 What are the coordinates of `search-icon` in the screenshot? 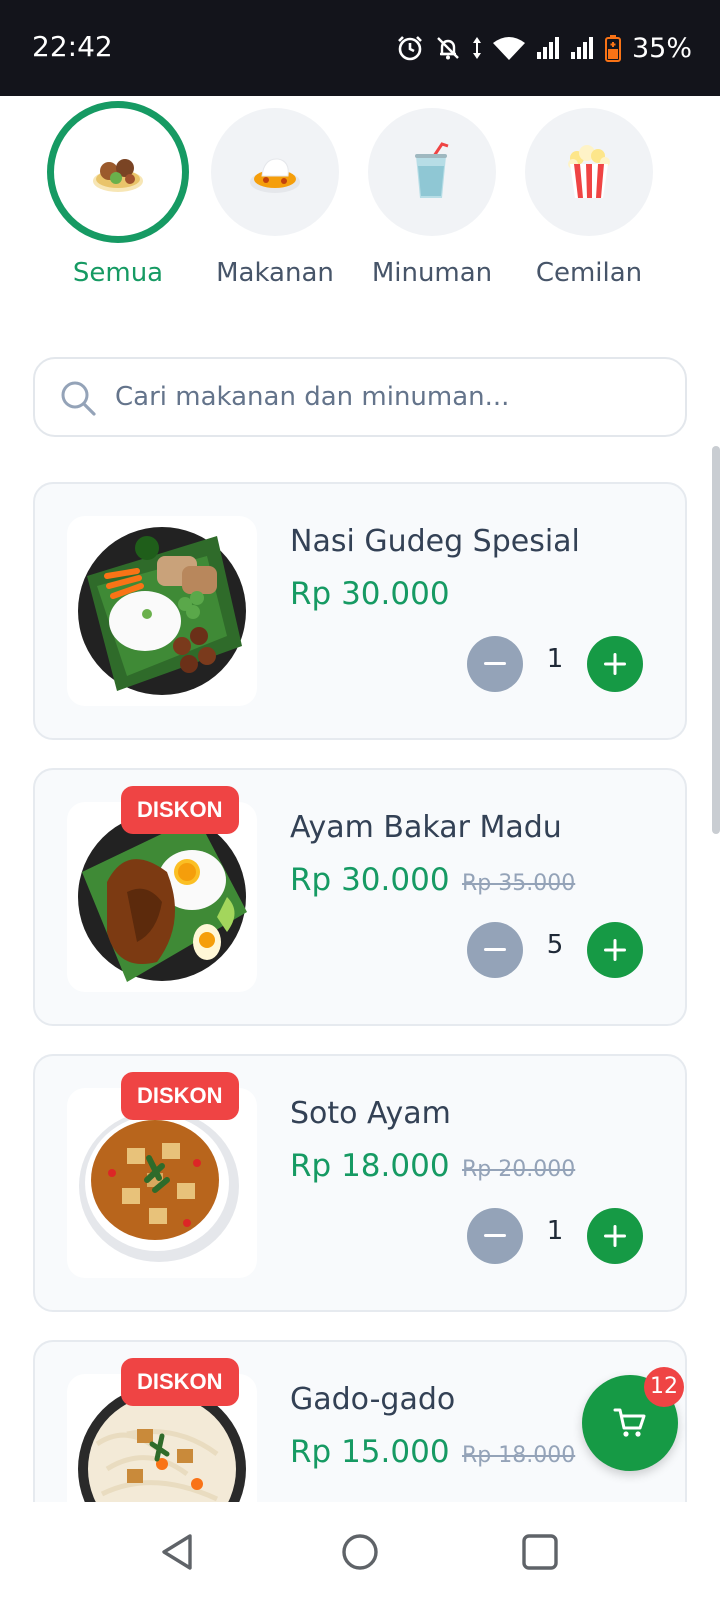 It's located at (78, 398).